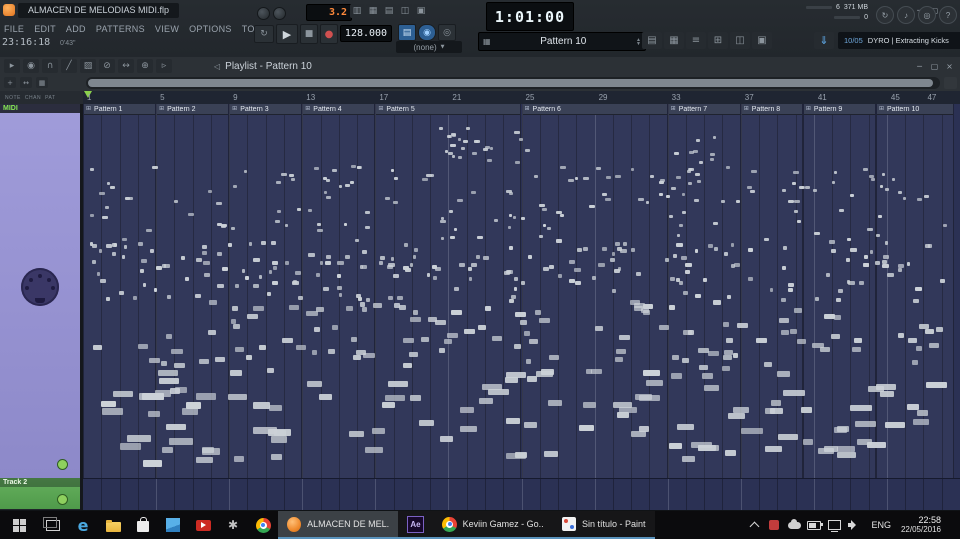 The width and height of the screenshot is (960, 539). What do you see at coordinates (173, 525) in the screenshot?
I see `taskbar-pinned-photos` at bounding box center [173, 525].